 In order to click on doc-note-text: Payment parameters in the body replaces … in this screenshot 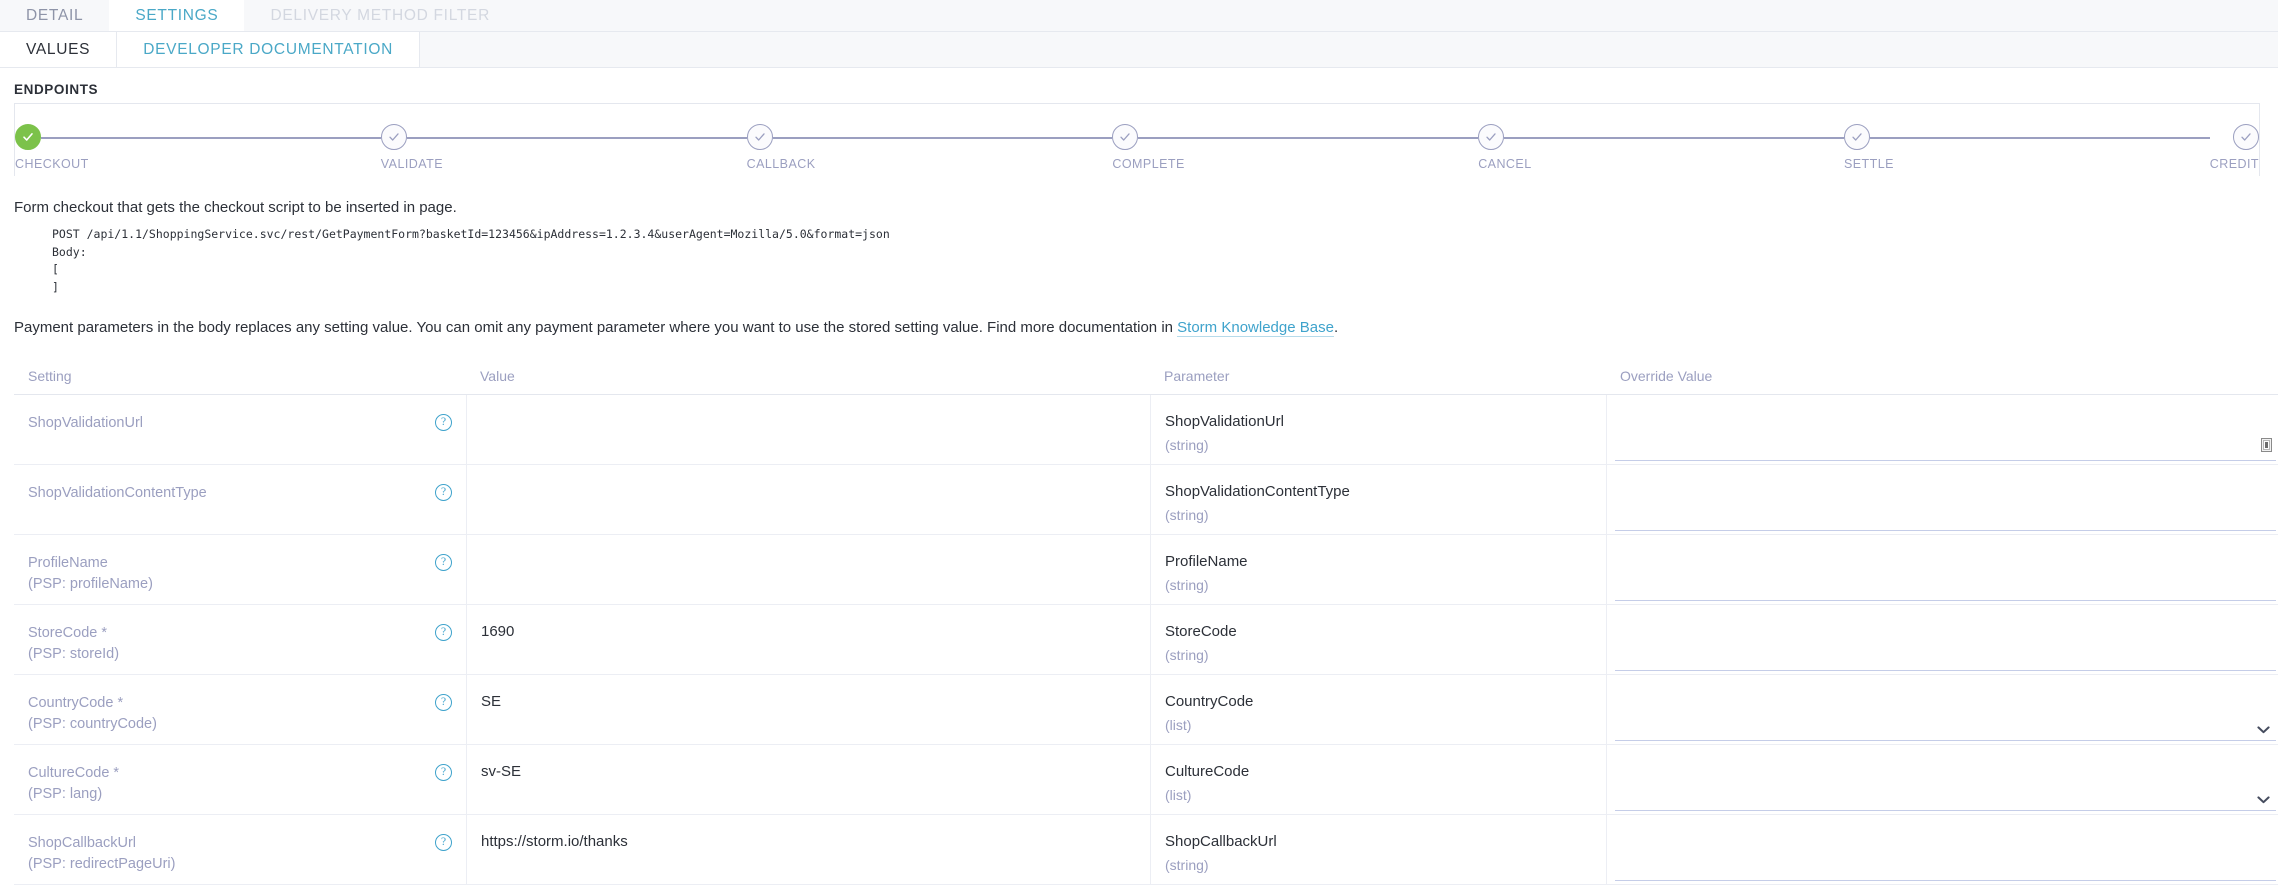, I will do `click(1137, 317)`.